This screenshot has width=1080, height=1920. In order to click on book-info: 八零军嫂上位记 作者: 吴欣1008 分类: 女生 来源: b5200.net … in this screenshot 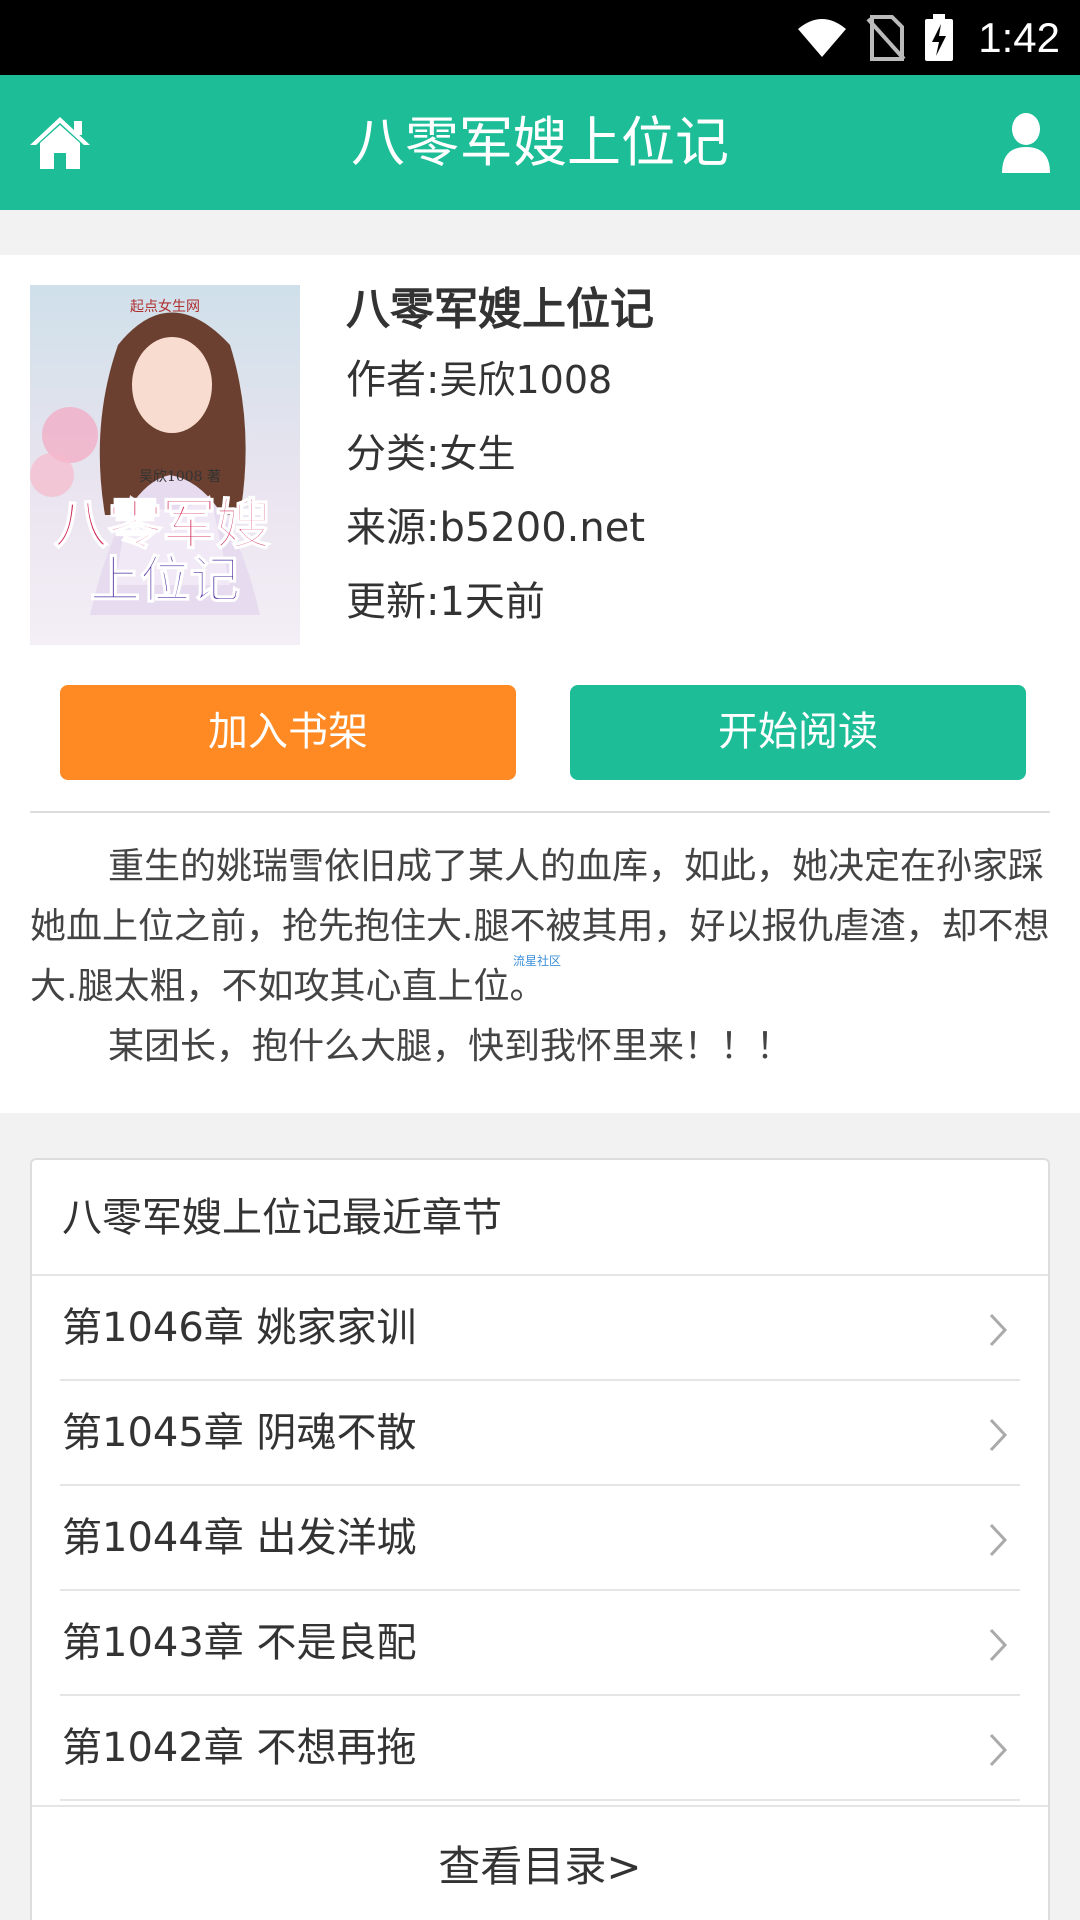, I will do `click(703, 458)`.